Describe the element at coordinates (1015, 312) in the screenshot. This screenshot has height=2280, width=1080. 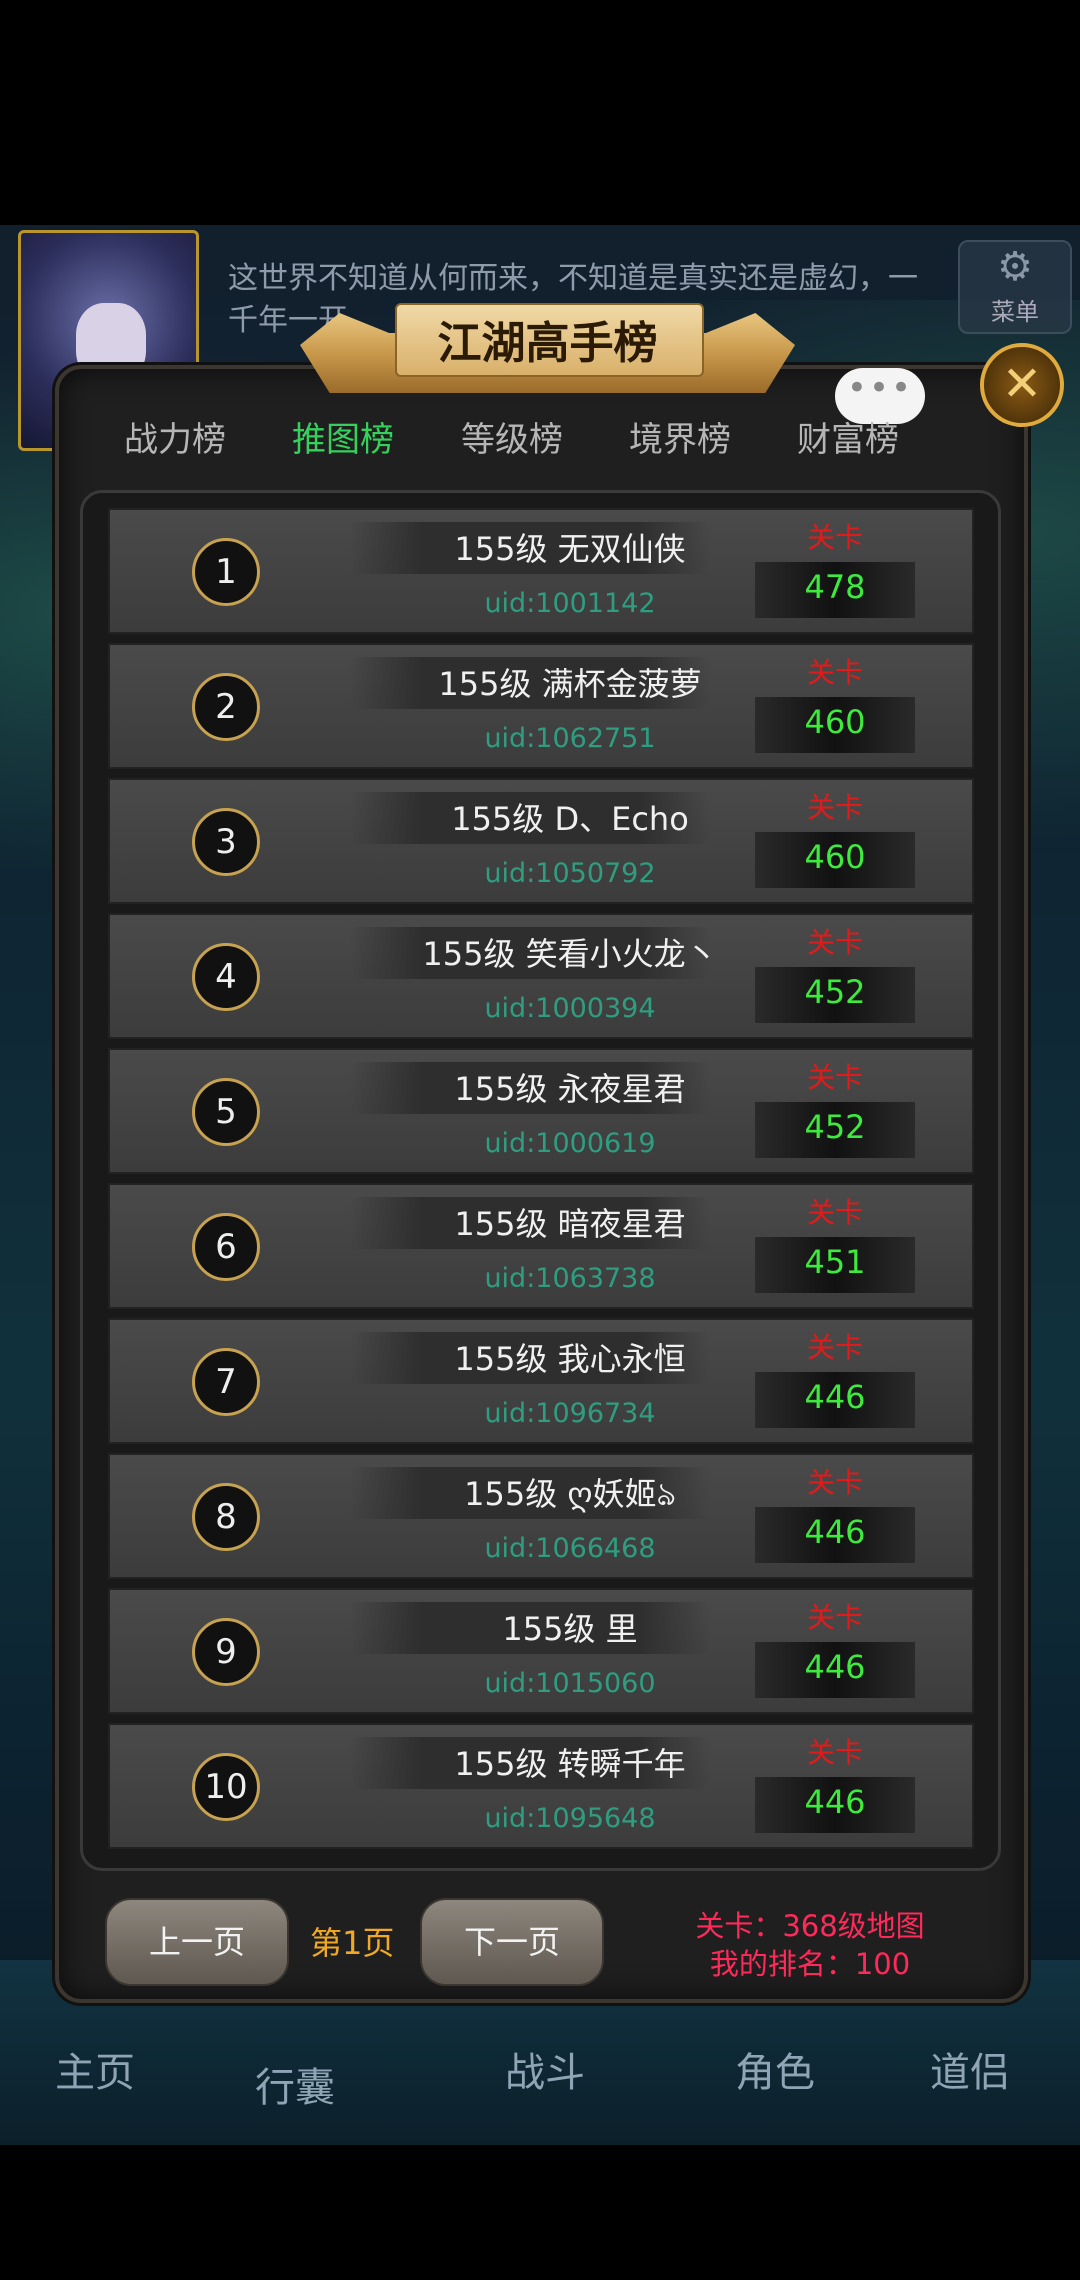
I see `menu-label: 菜单` at that location.